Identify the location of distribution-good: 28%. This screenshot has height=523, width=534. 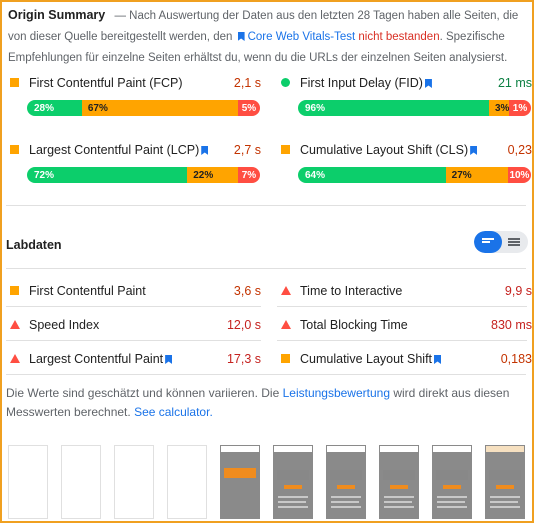
(54, 108).